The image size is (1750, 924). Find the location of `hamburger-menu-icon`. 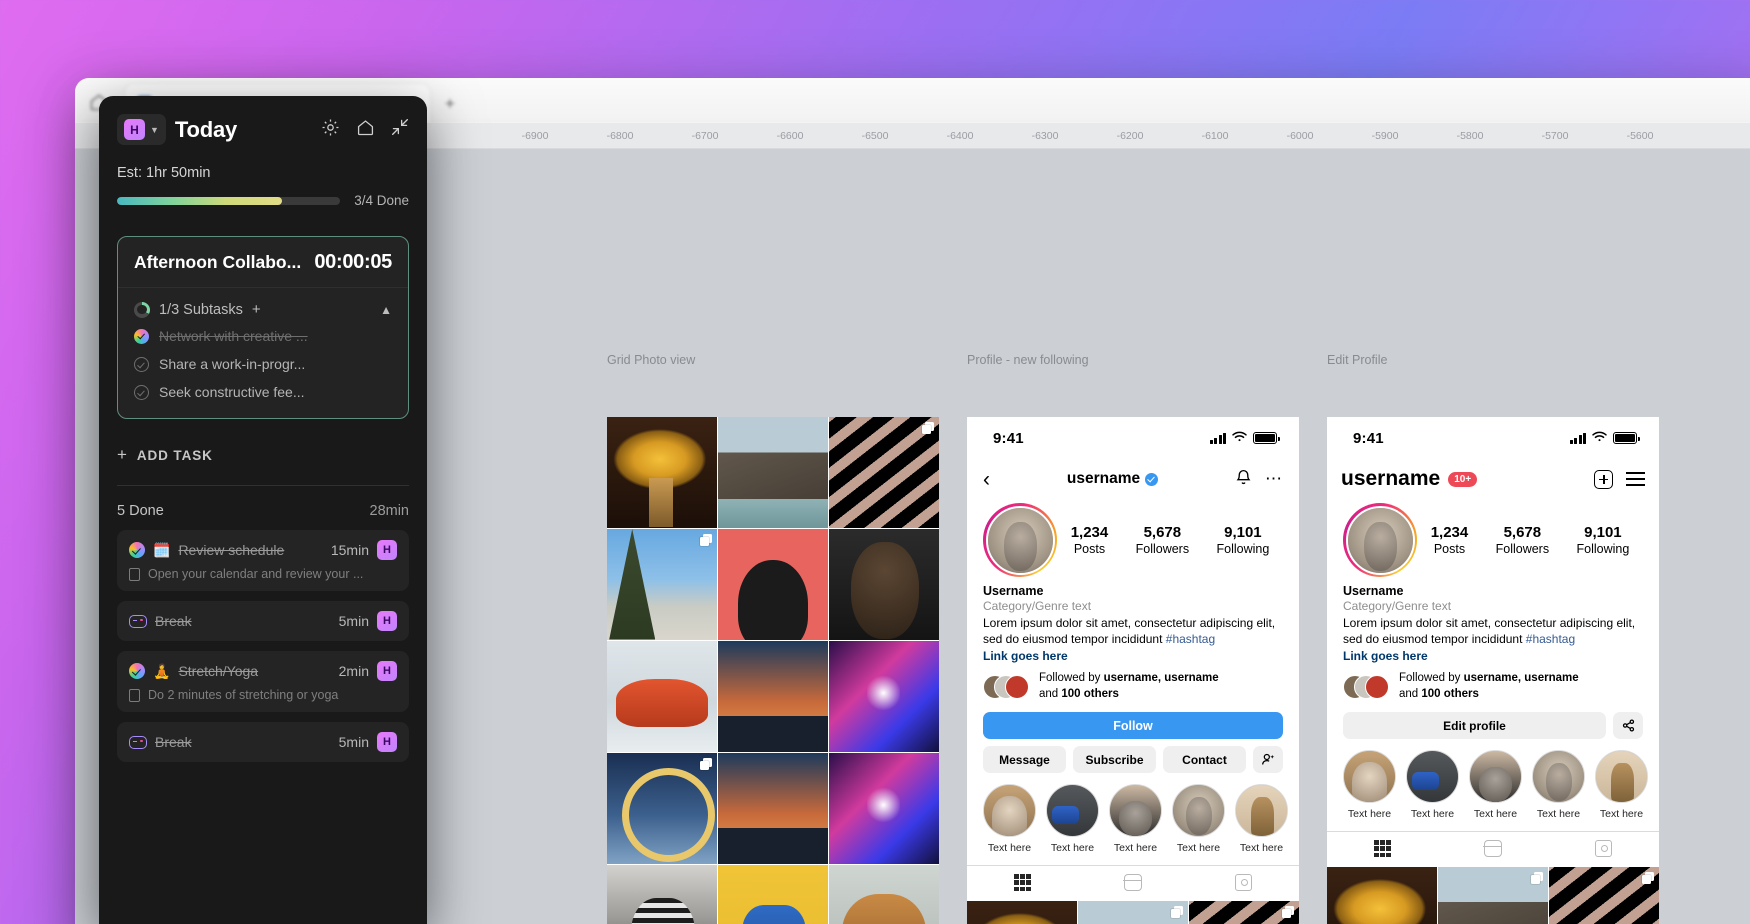

hamburger-menu-icon is located at coordinates (1635, 479).